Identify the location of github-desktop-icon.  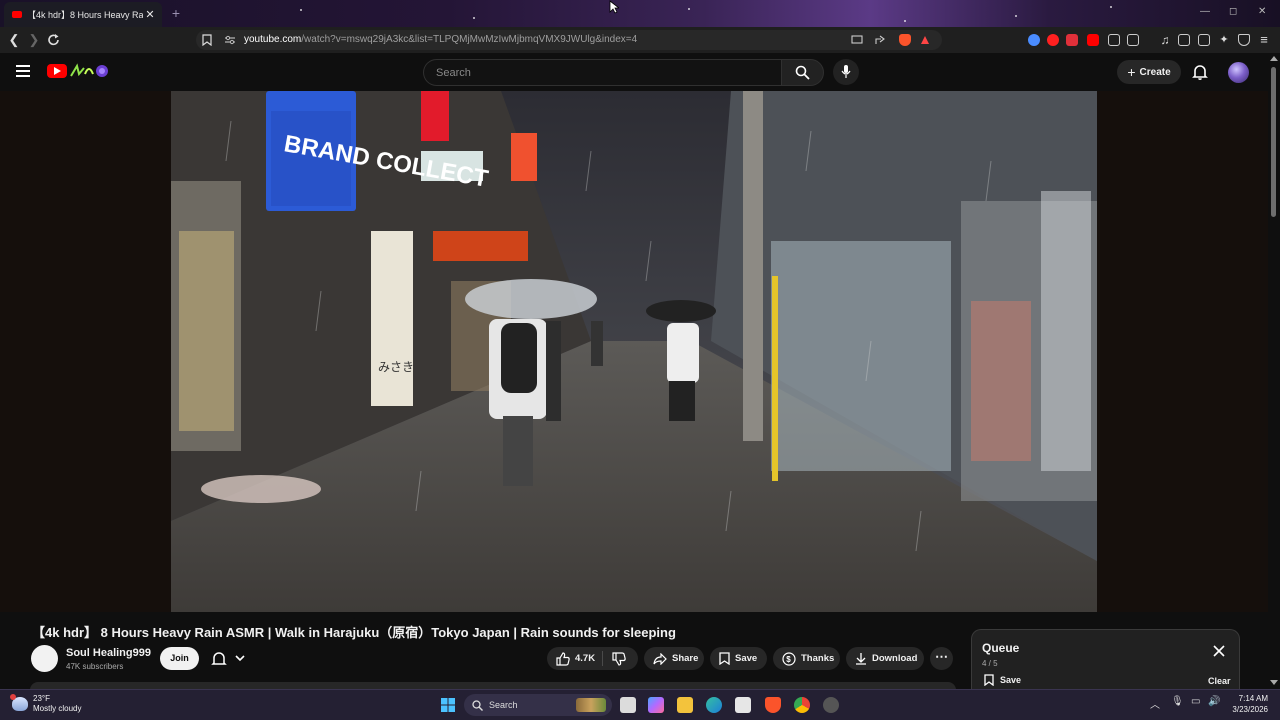
(831, 705).